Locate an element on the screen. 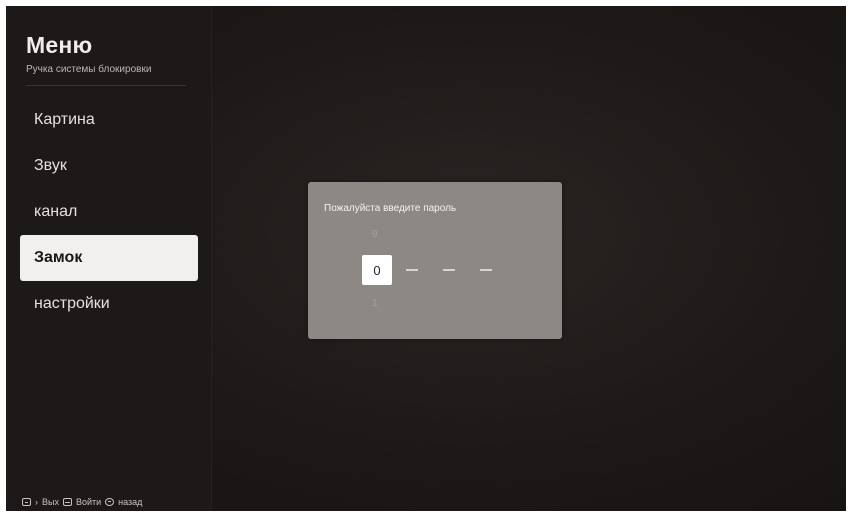 The width and height of the screenshot is (852, 513). menu-list: Картина Звук канал Замок настройки is located at coordinates (109, 212).